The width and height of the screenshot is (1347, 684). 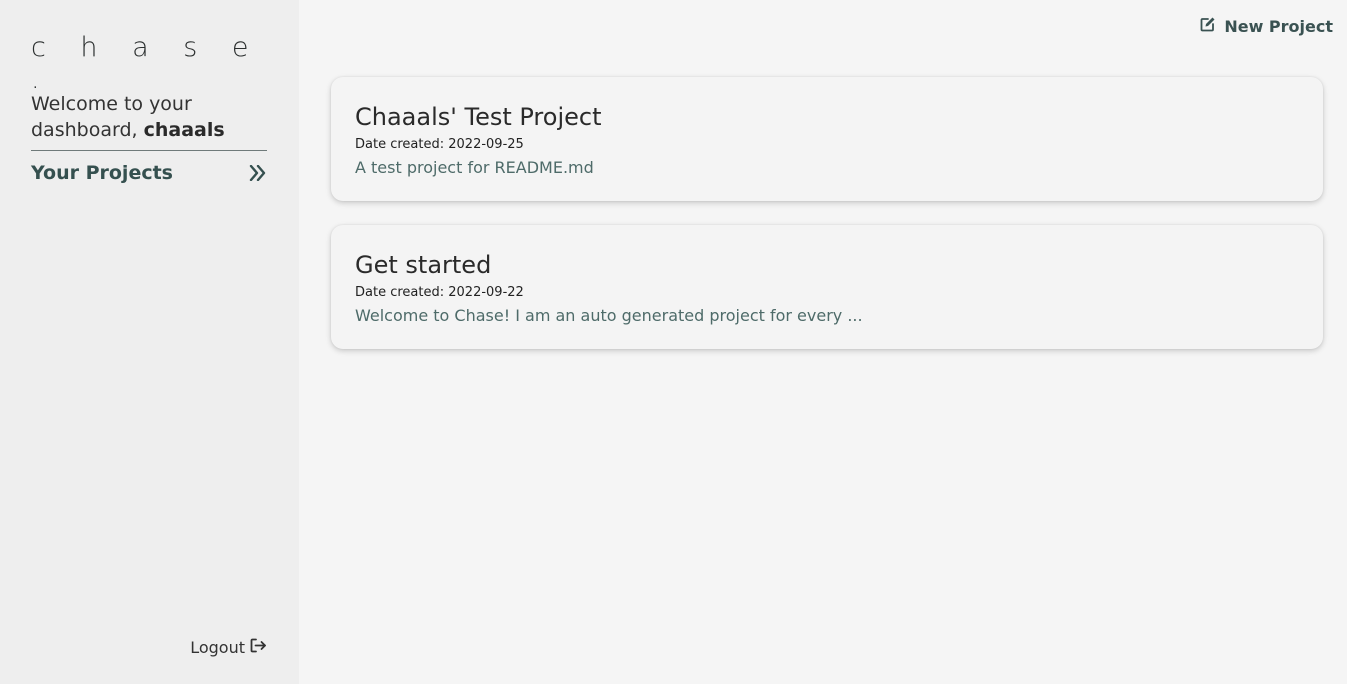 I want to click on date-value: 2022-09-25, so click(x=486, y=144).